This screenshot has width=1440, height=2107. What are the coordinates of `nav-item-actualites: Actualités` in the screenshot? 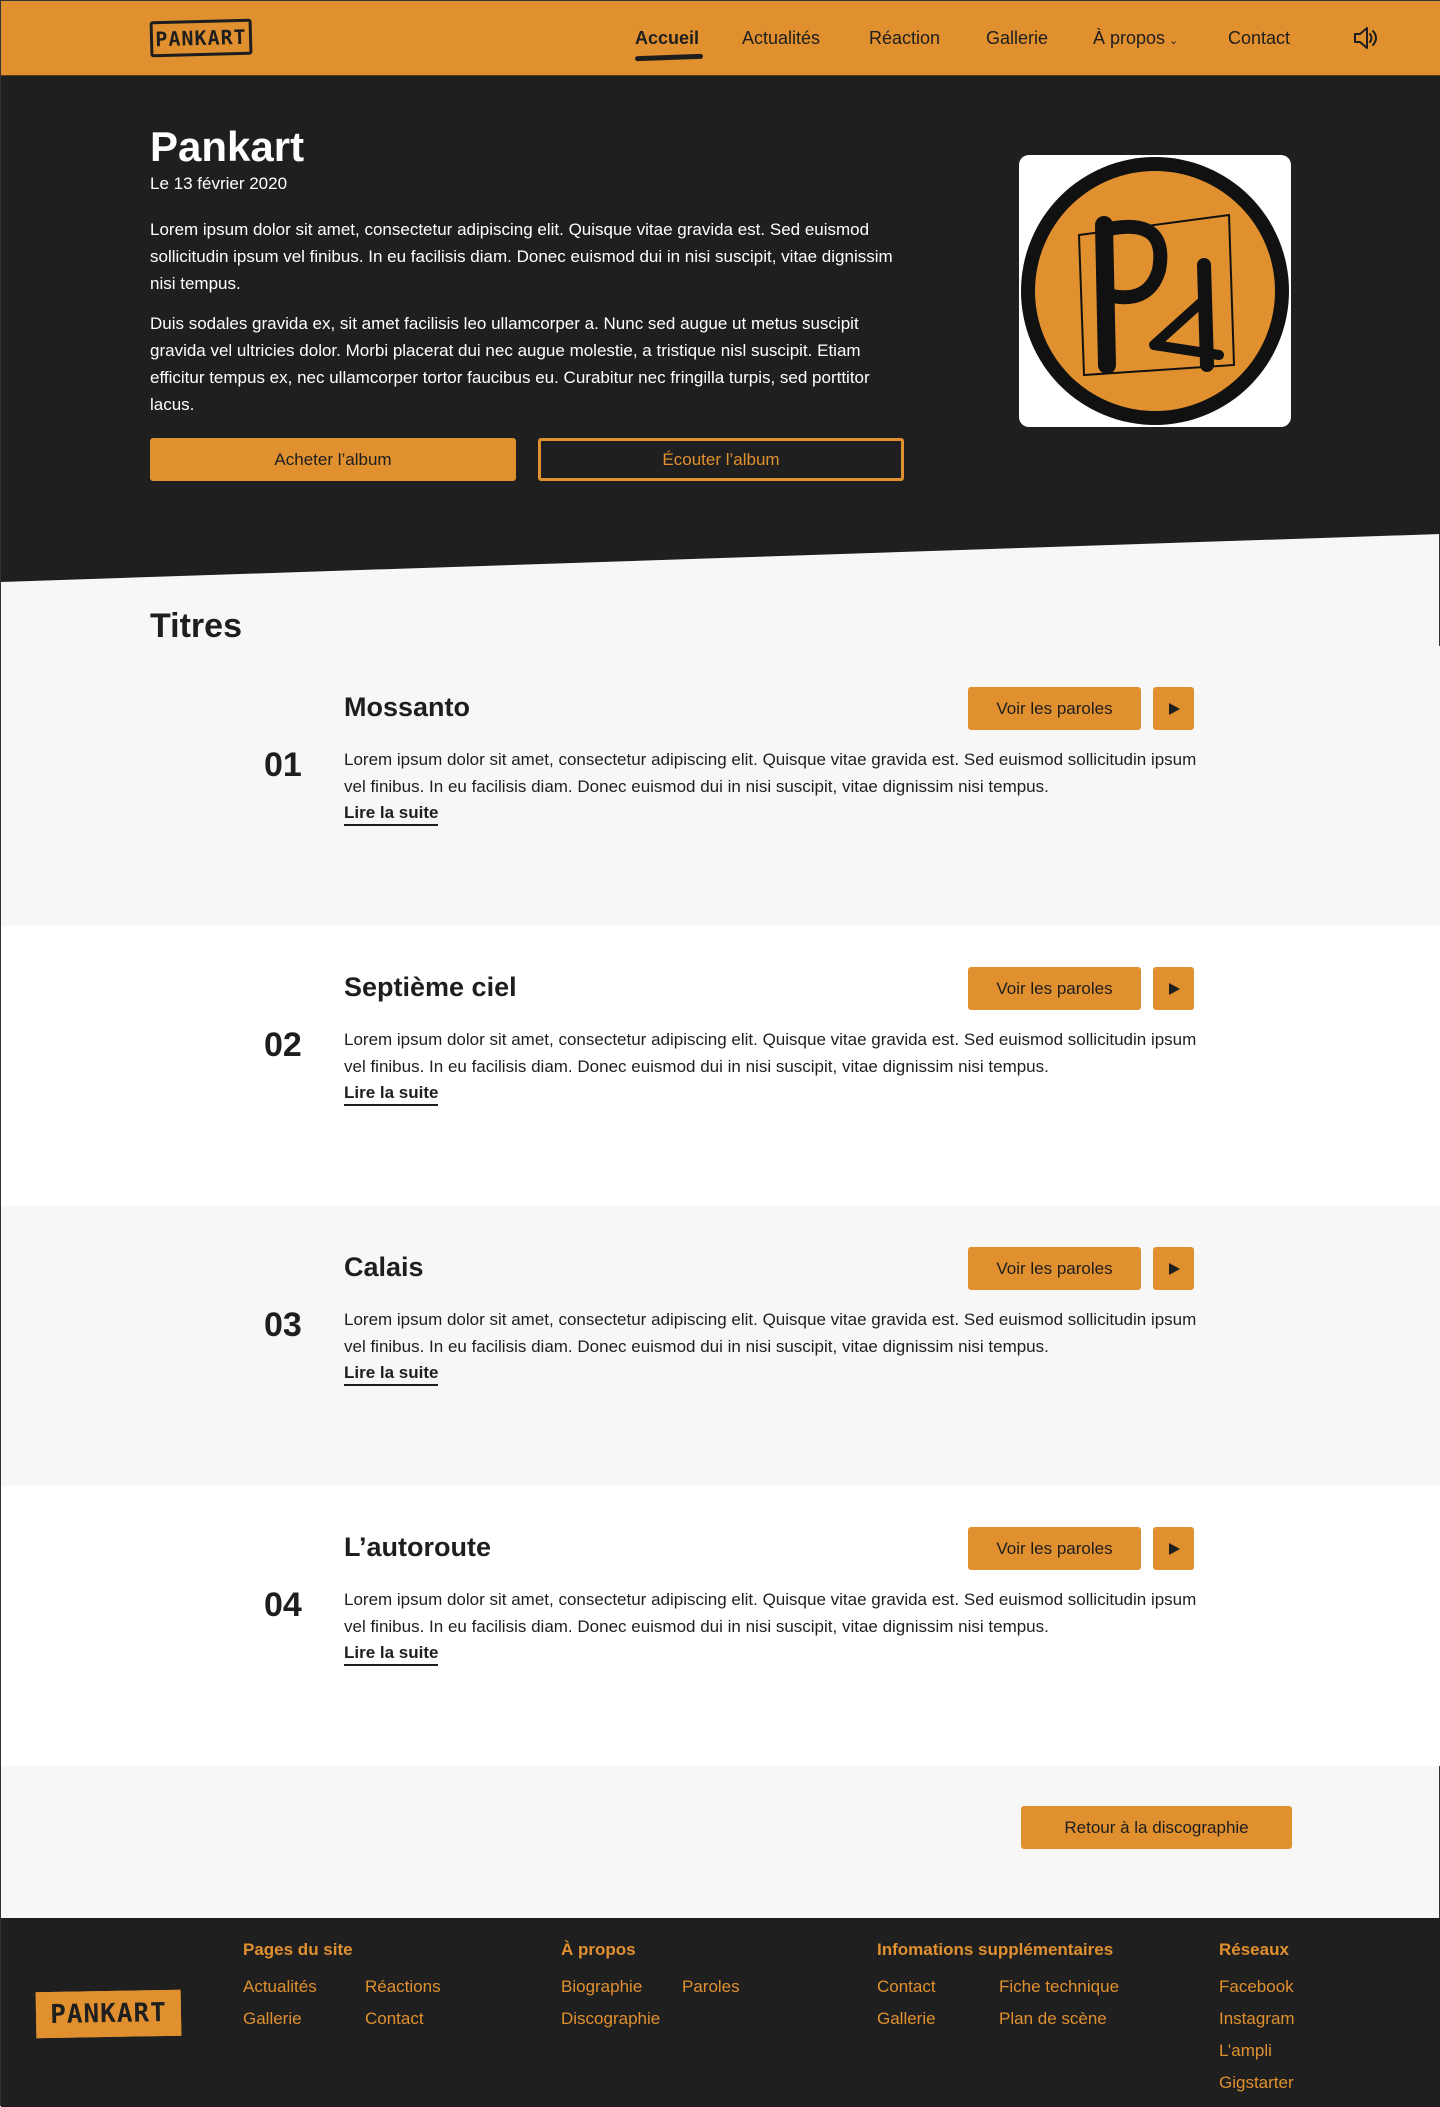 It's located at (781, 38).